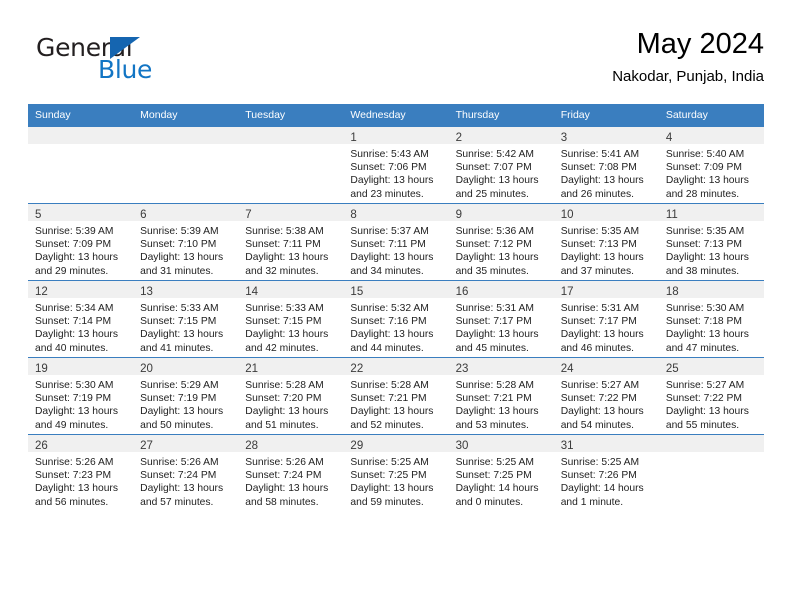 The width and height of the screenshot is (792, 612). I want to click on day-number: 18, so click(672, 292).